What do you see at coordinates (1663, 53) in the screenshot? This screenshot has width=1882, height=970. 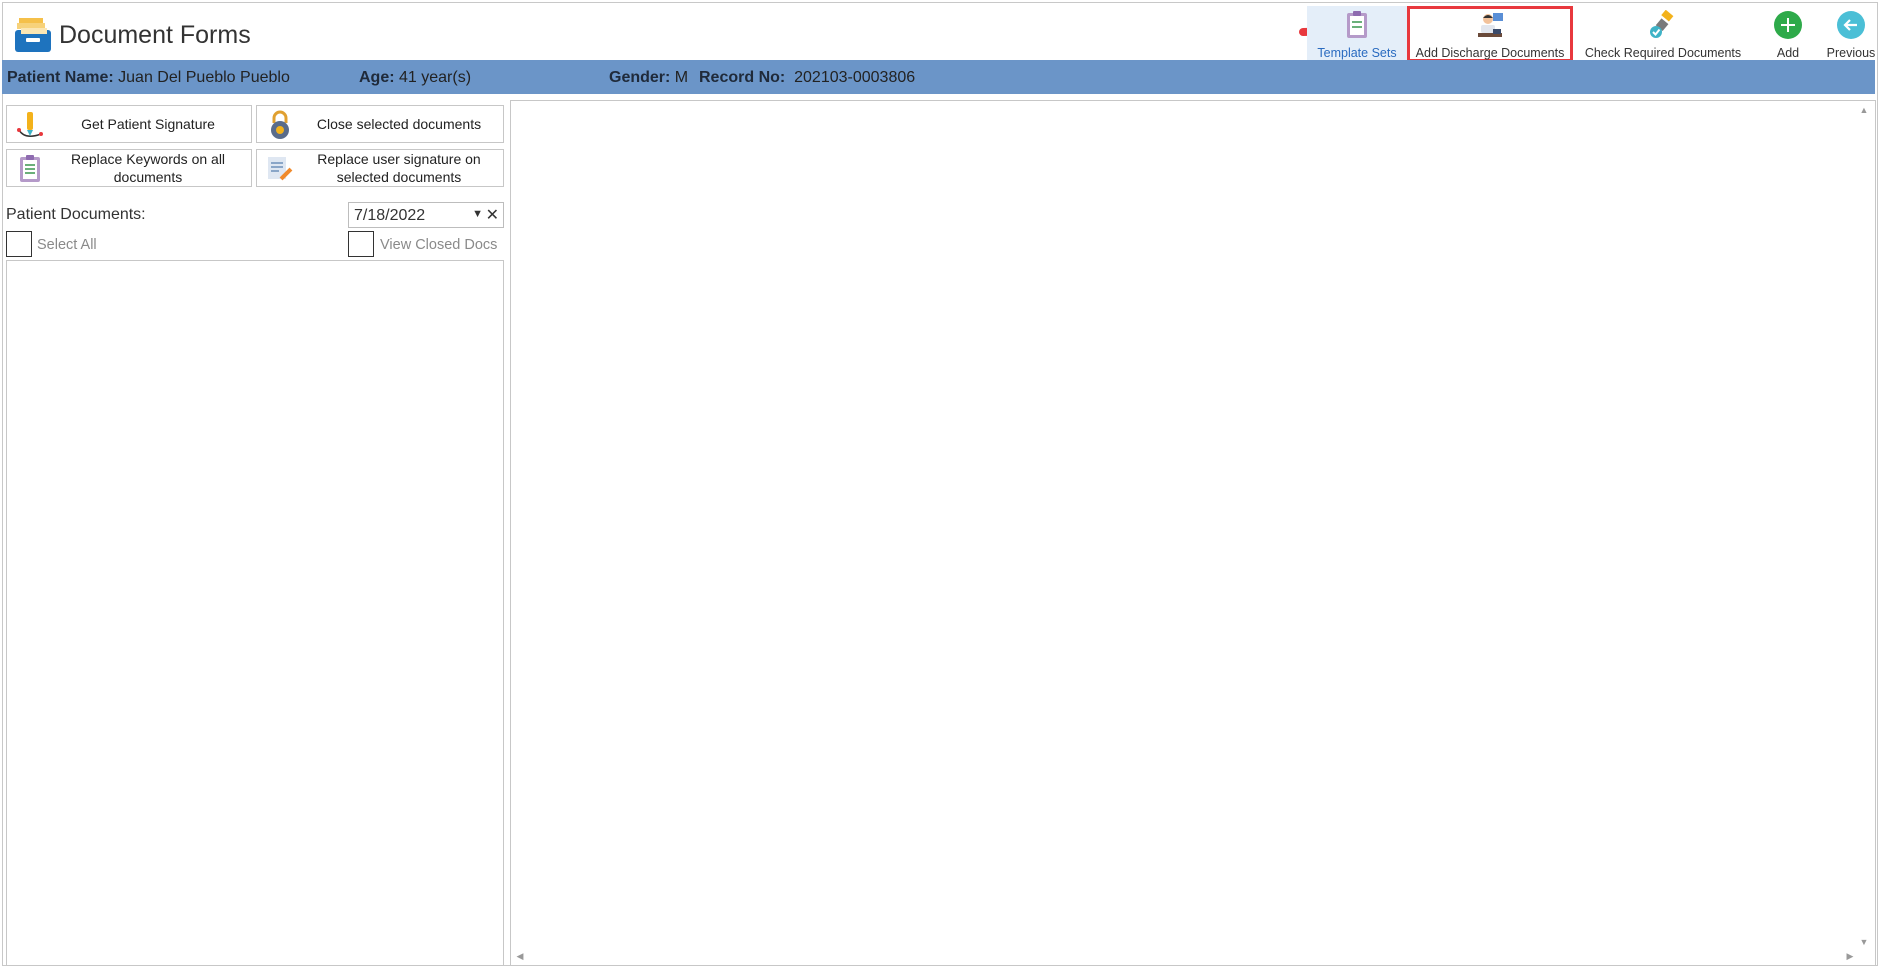 I see `check-required-documents-label: Check Required Documents` at bounding box center [1663, 53].